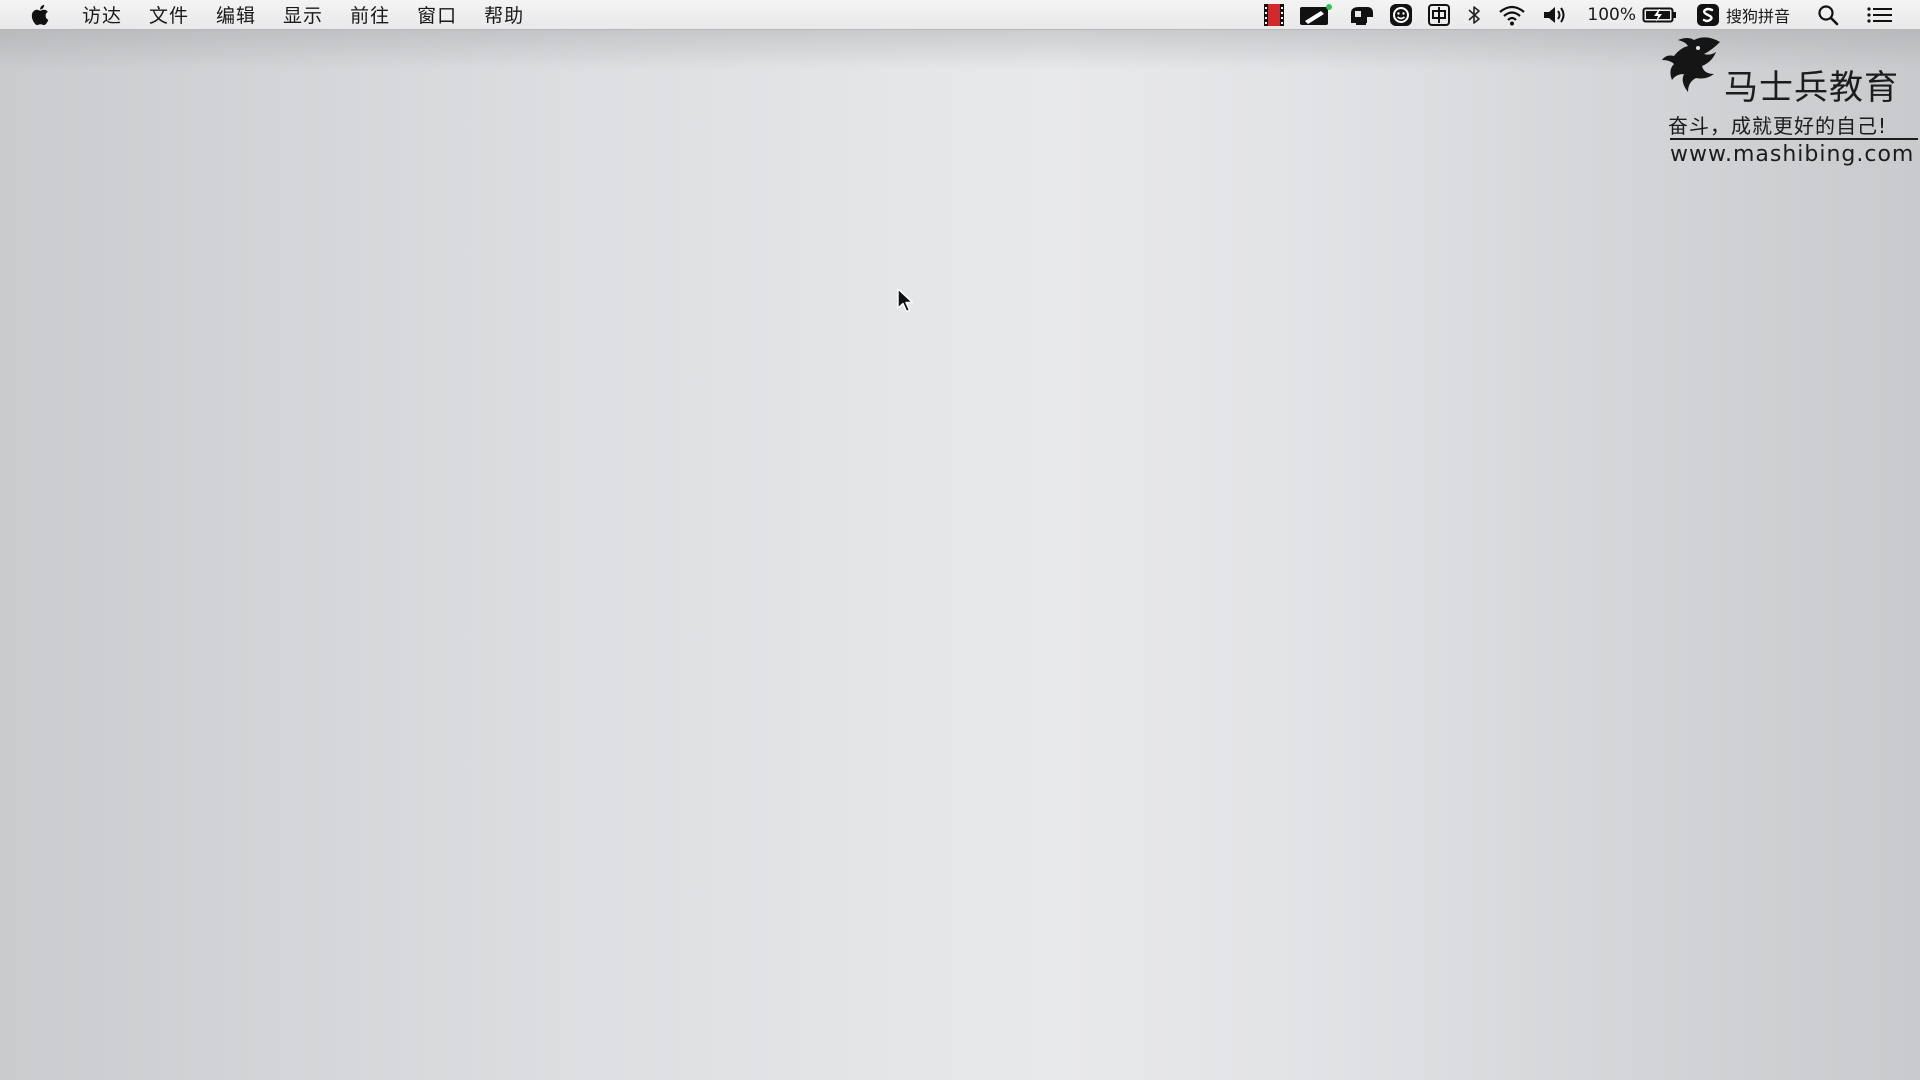 This screenshot has height=1080, width=1920. Describe the element at coordinates (1828, 15) in the screenshot. I see `search-icon` at that location.